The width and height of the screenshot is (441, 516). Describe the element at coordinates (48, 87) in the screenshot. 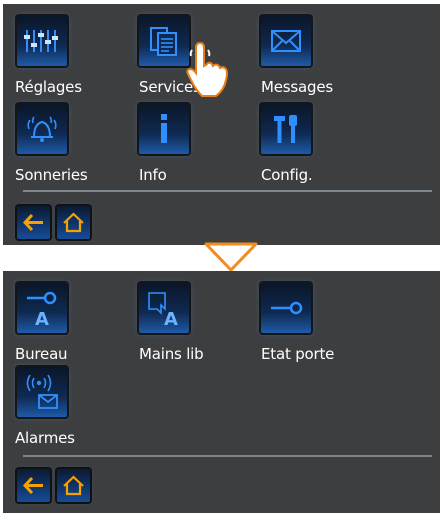

I see `tile-label: Réglages` at that location.